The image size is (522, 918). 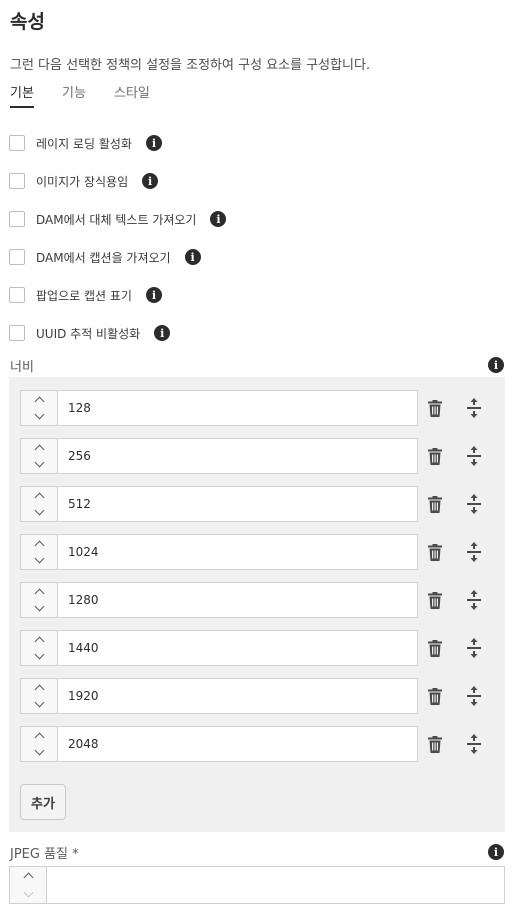 I want to click on caption-popup-checkbox, so click(x=17, y=295).